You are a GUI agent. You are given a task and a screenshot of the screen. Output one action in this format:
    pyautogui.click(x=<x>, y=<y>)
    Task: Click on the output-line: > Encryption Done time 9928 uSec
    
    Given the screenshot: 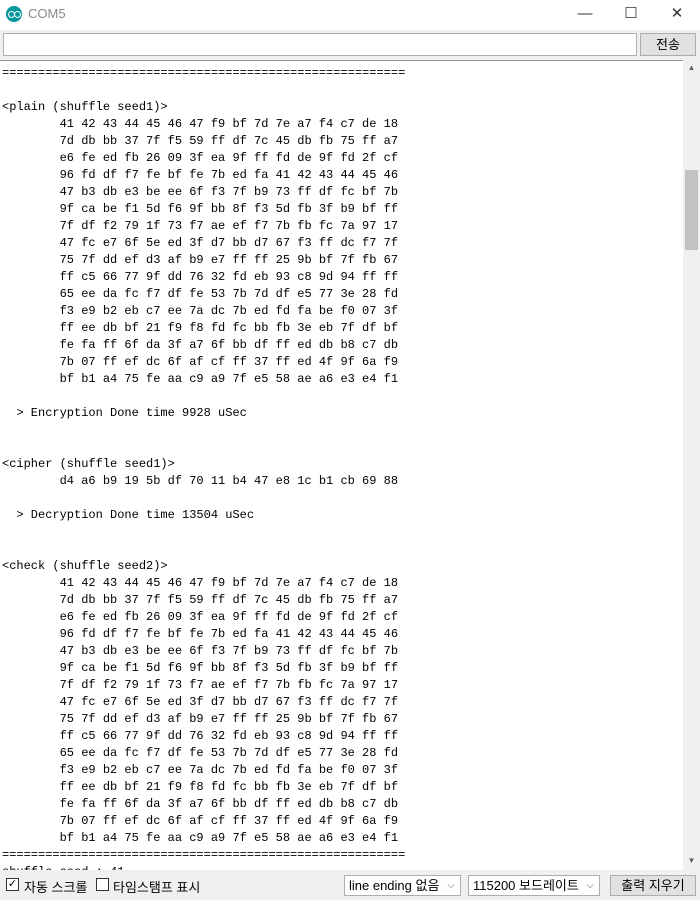 What is the action you would take?
    pyautogui.click(x=124, y=413)
    